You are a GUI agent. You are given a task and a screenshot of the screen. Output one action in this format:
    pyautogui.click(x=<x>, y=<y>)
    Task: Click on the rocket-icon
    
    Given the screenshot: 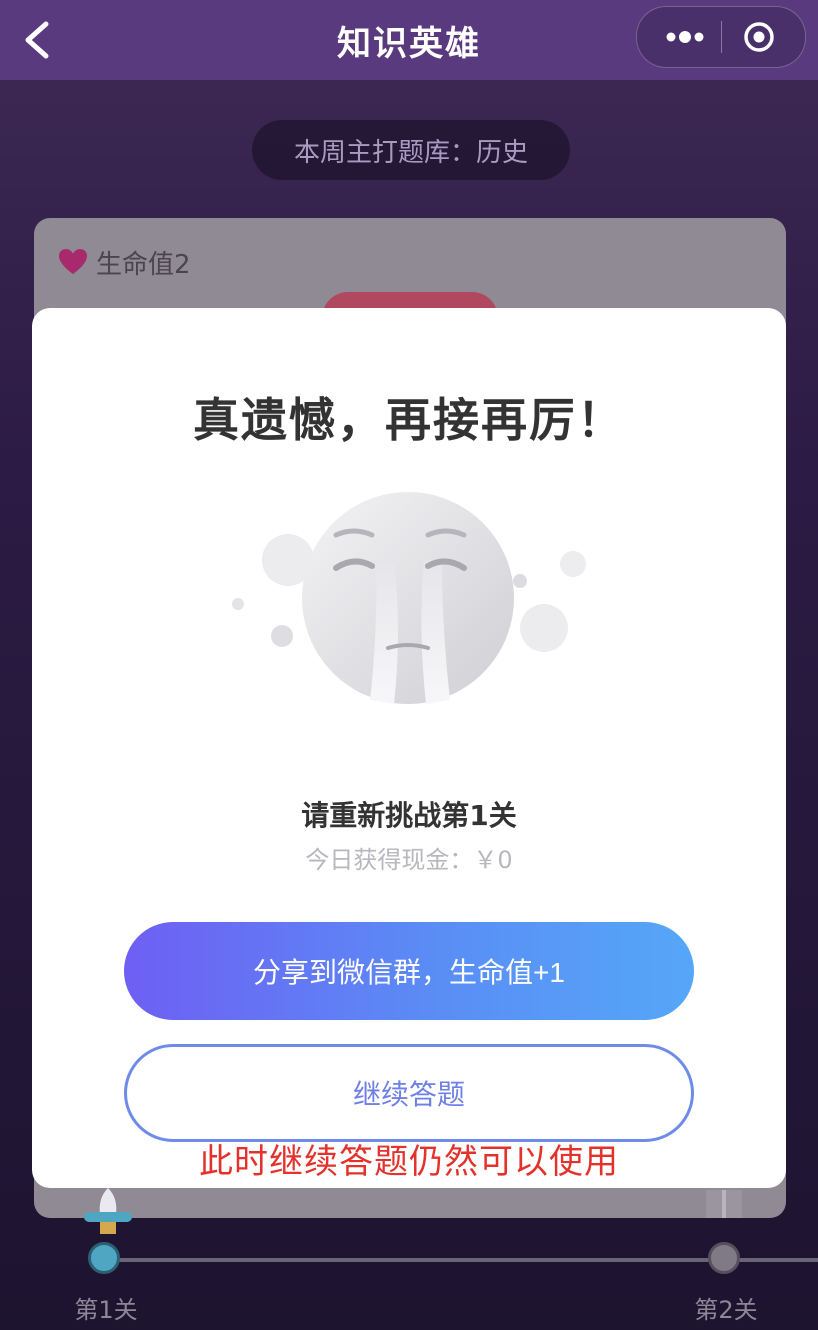 What is the action you would take?
    pyautogui.click(x=108, y=1211)
    